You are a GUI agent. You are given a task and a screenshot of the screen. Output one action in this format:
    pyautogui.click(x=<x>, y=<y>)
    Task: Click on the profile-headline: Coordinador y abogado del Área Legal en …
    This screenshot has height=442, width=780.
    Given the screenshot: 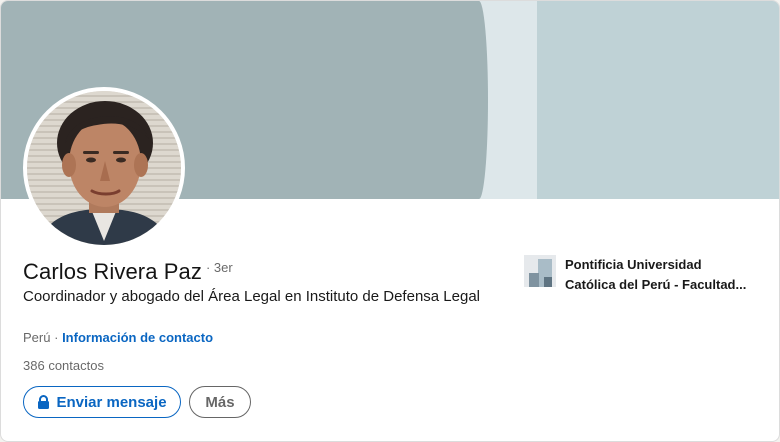 What is the action you would take?
    pyautogui.click(x=251, y=296)
    